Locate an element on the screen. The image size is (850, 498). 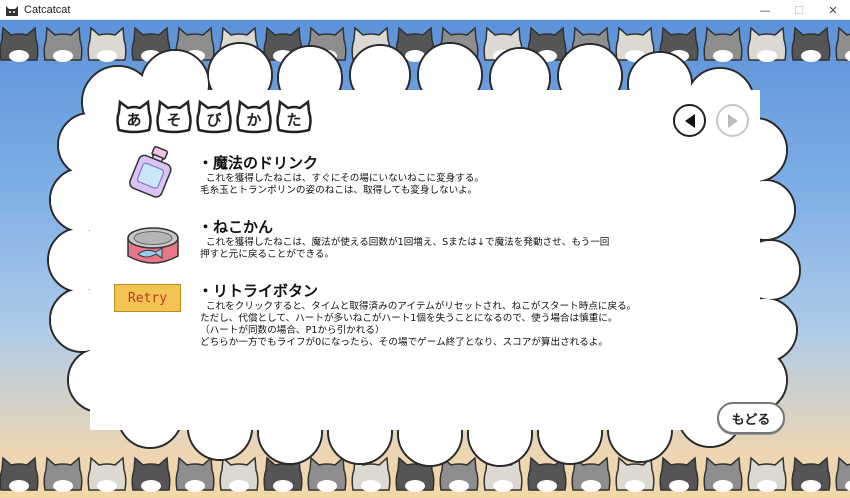
tab-3: か is located at coordinates (254, 117).